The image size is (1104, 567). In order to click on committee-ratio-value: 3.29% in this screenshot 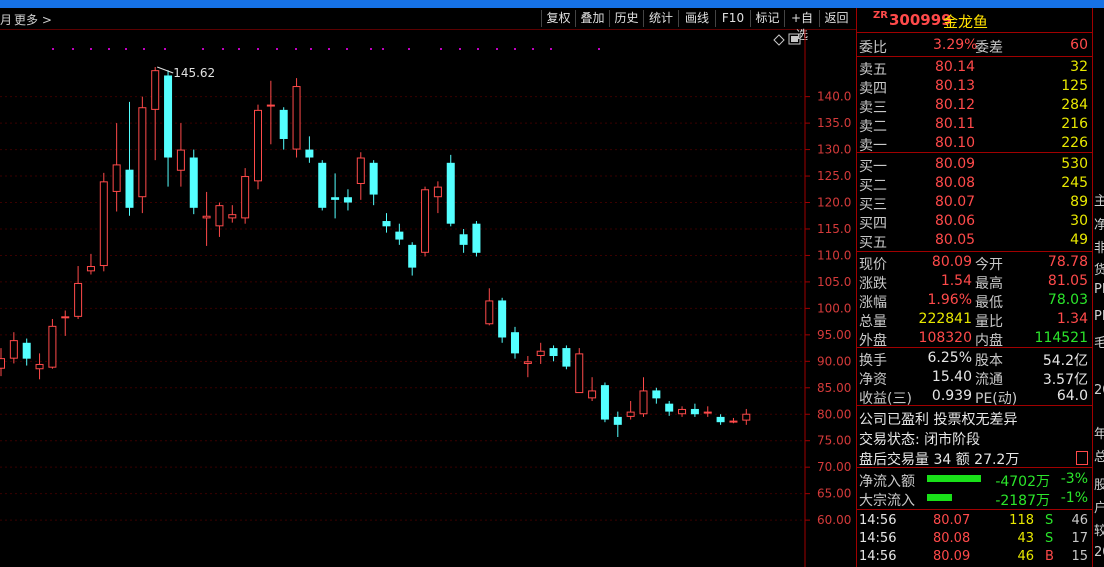, I will do `click(955, 45)`.